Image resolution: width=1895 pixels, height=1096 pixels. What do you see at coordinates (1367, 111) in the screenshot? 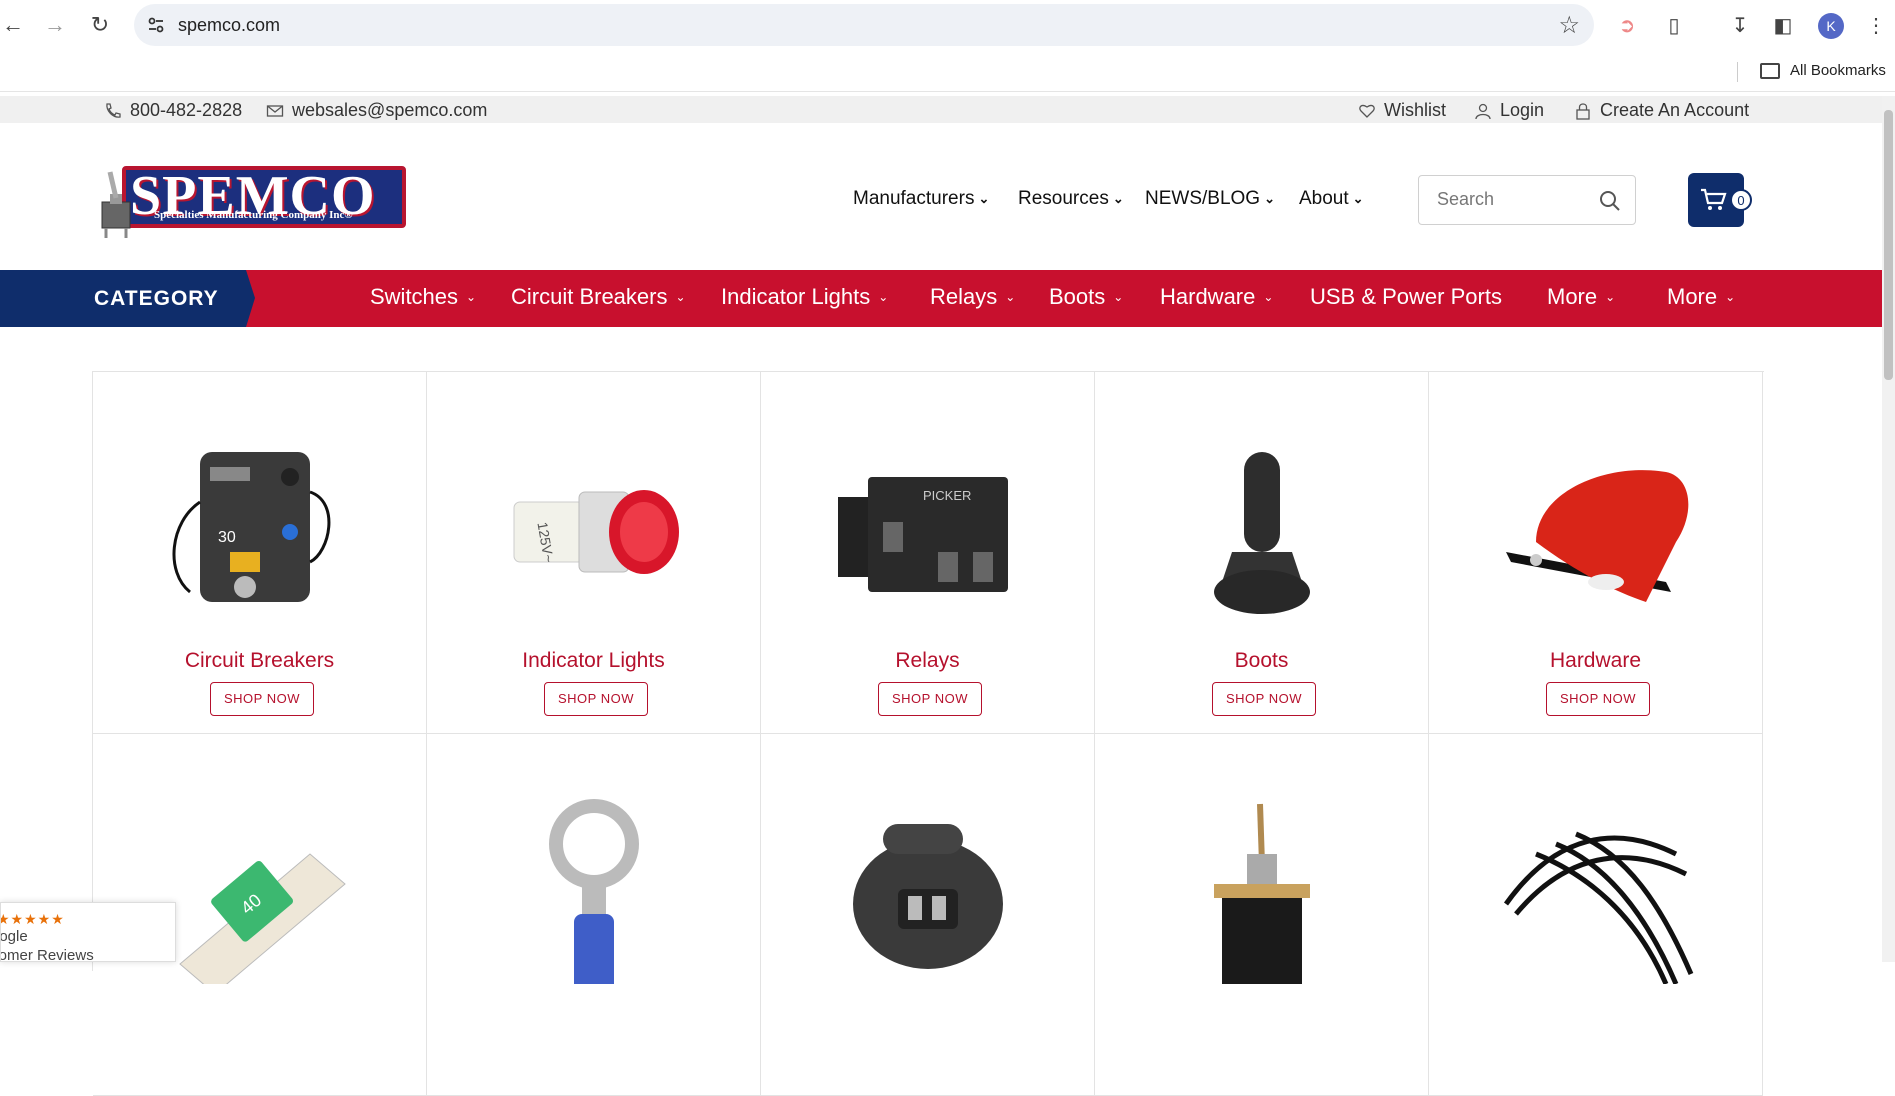
I see `heart-icon` at bounding box center [1367, 111].